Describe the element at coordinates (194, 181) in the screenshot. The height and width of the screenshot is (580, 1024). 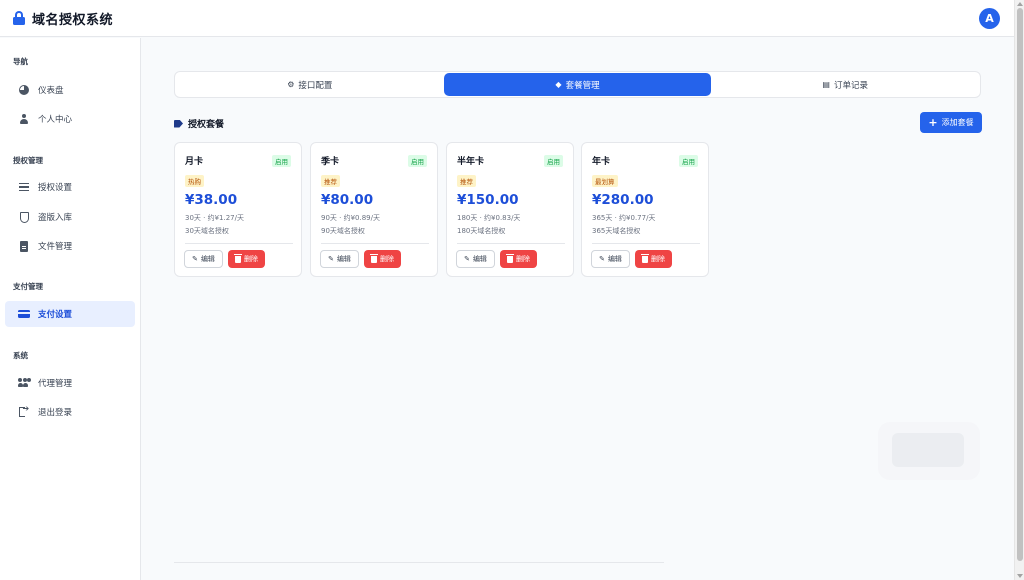
I see `tag-badge: 热购` at that location.